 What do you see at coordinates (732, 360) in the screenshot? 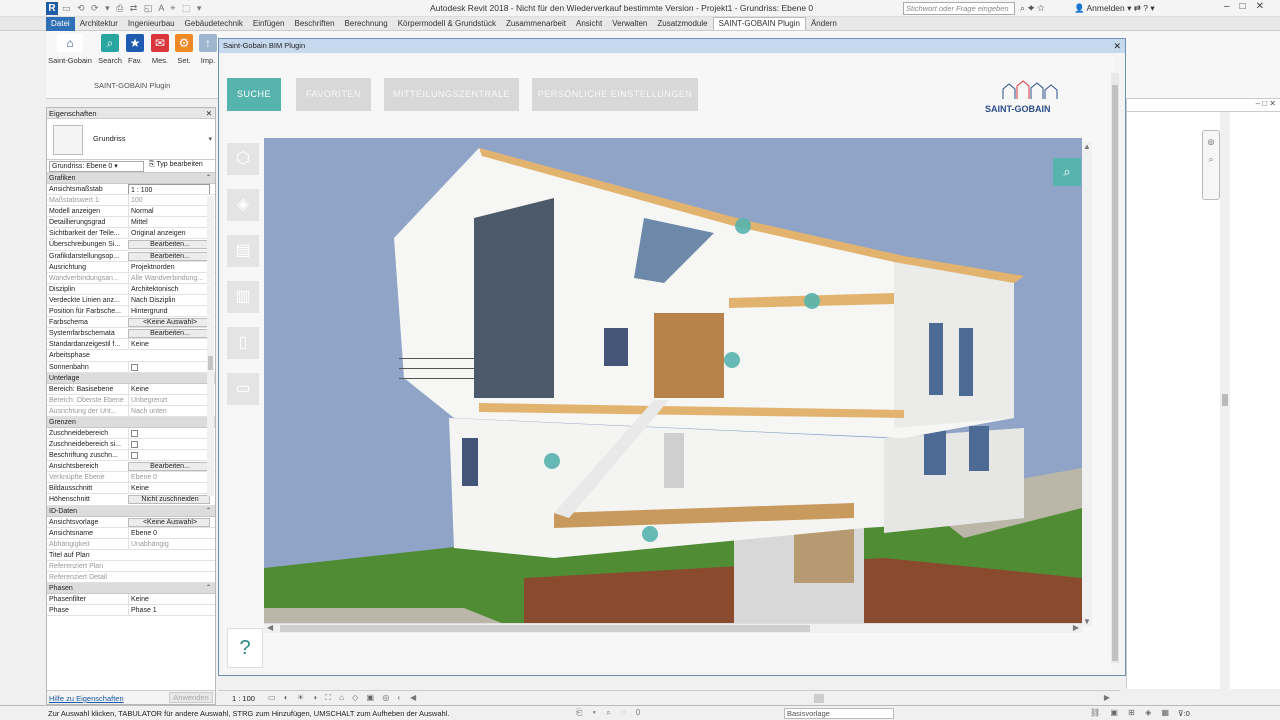
I see `hotspot-wall` at bounding box center [732, 360].